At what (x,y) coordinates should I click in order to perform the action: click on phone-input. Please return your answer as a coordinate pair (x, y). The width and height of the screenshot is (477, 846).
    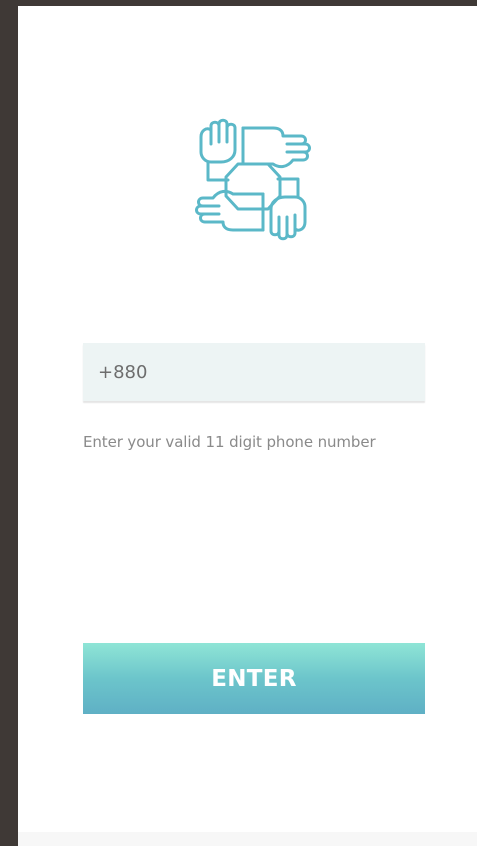
    Looking at the image, I should click on (261, 372).